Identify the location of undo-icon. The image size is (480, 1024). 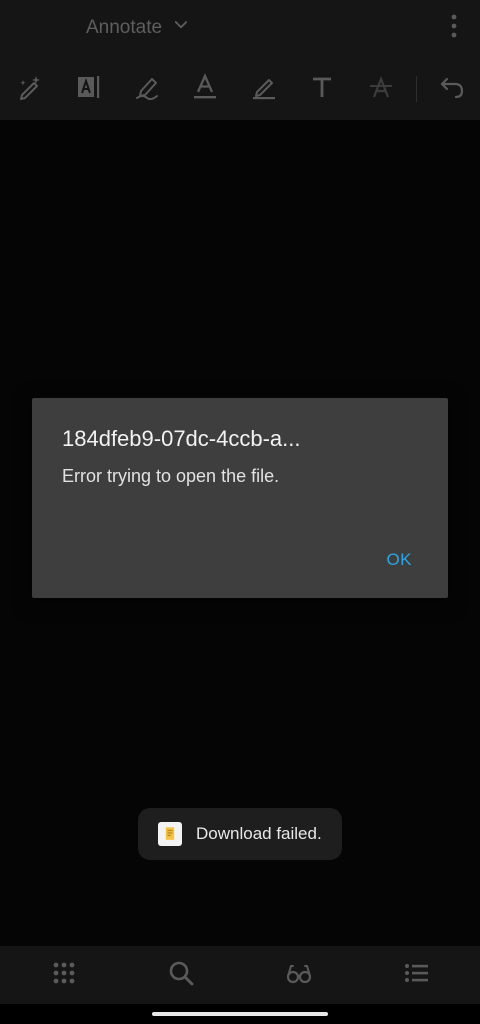
(452, 89).